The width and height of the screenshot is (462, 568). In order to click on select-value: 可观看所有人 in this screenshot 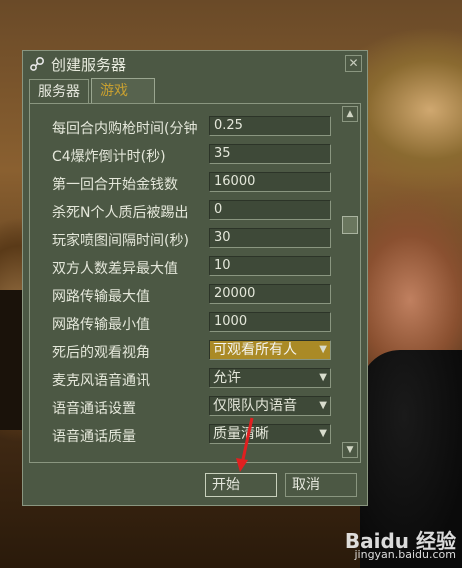, I will do `click(255, 350)`.